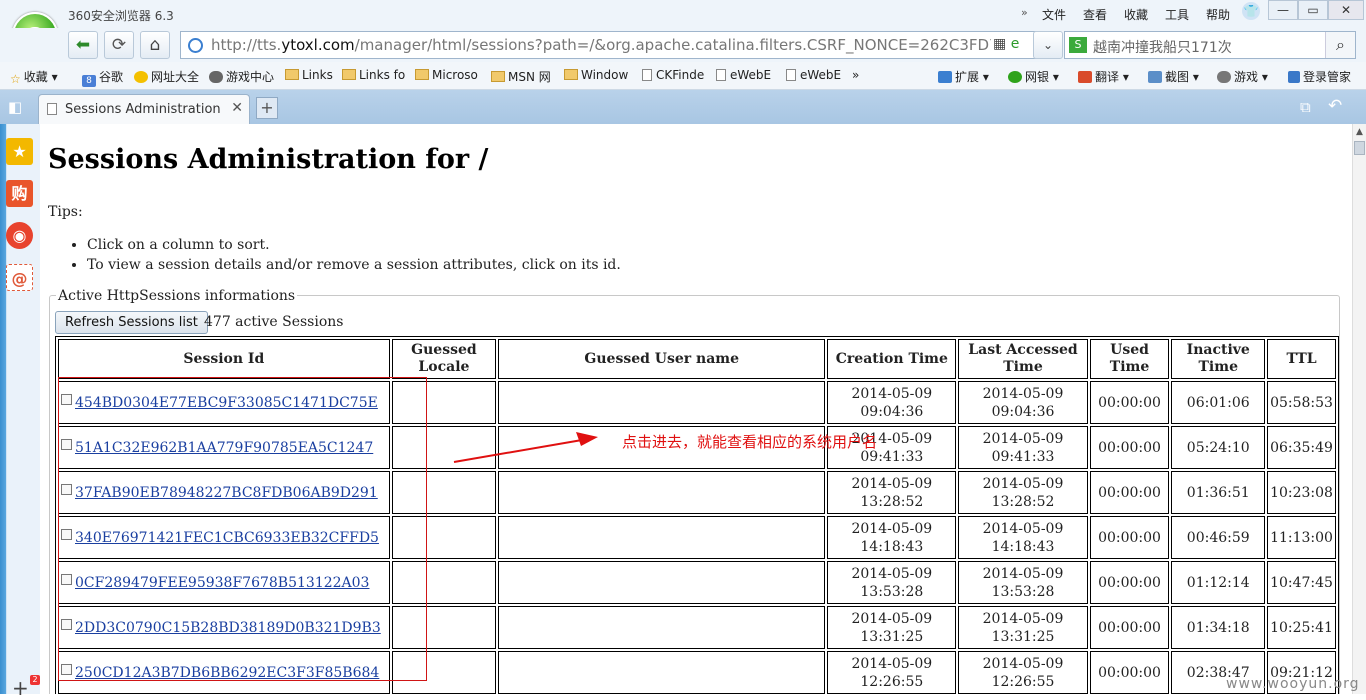 The image size is (1366, 700). What do you see at coordinates (1359, 132) in the screenshot?
I see `scroll-up-icon: ▲` at bounding box center [1359, 132].